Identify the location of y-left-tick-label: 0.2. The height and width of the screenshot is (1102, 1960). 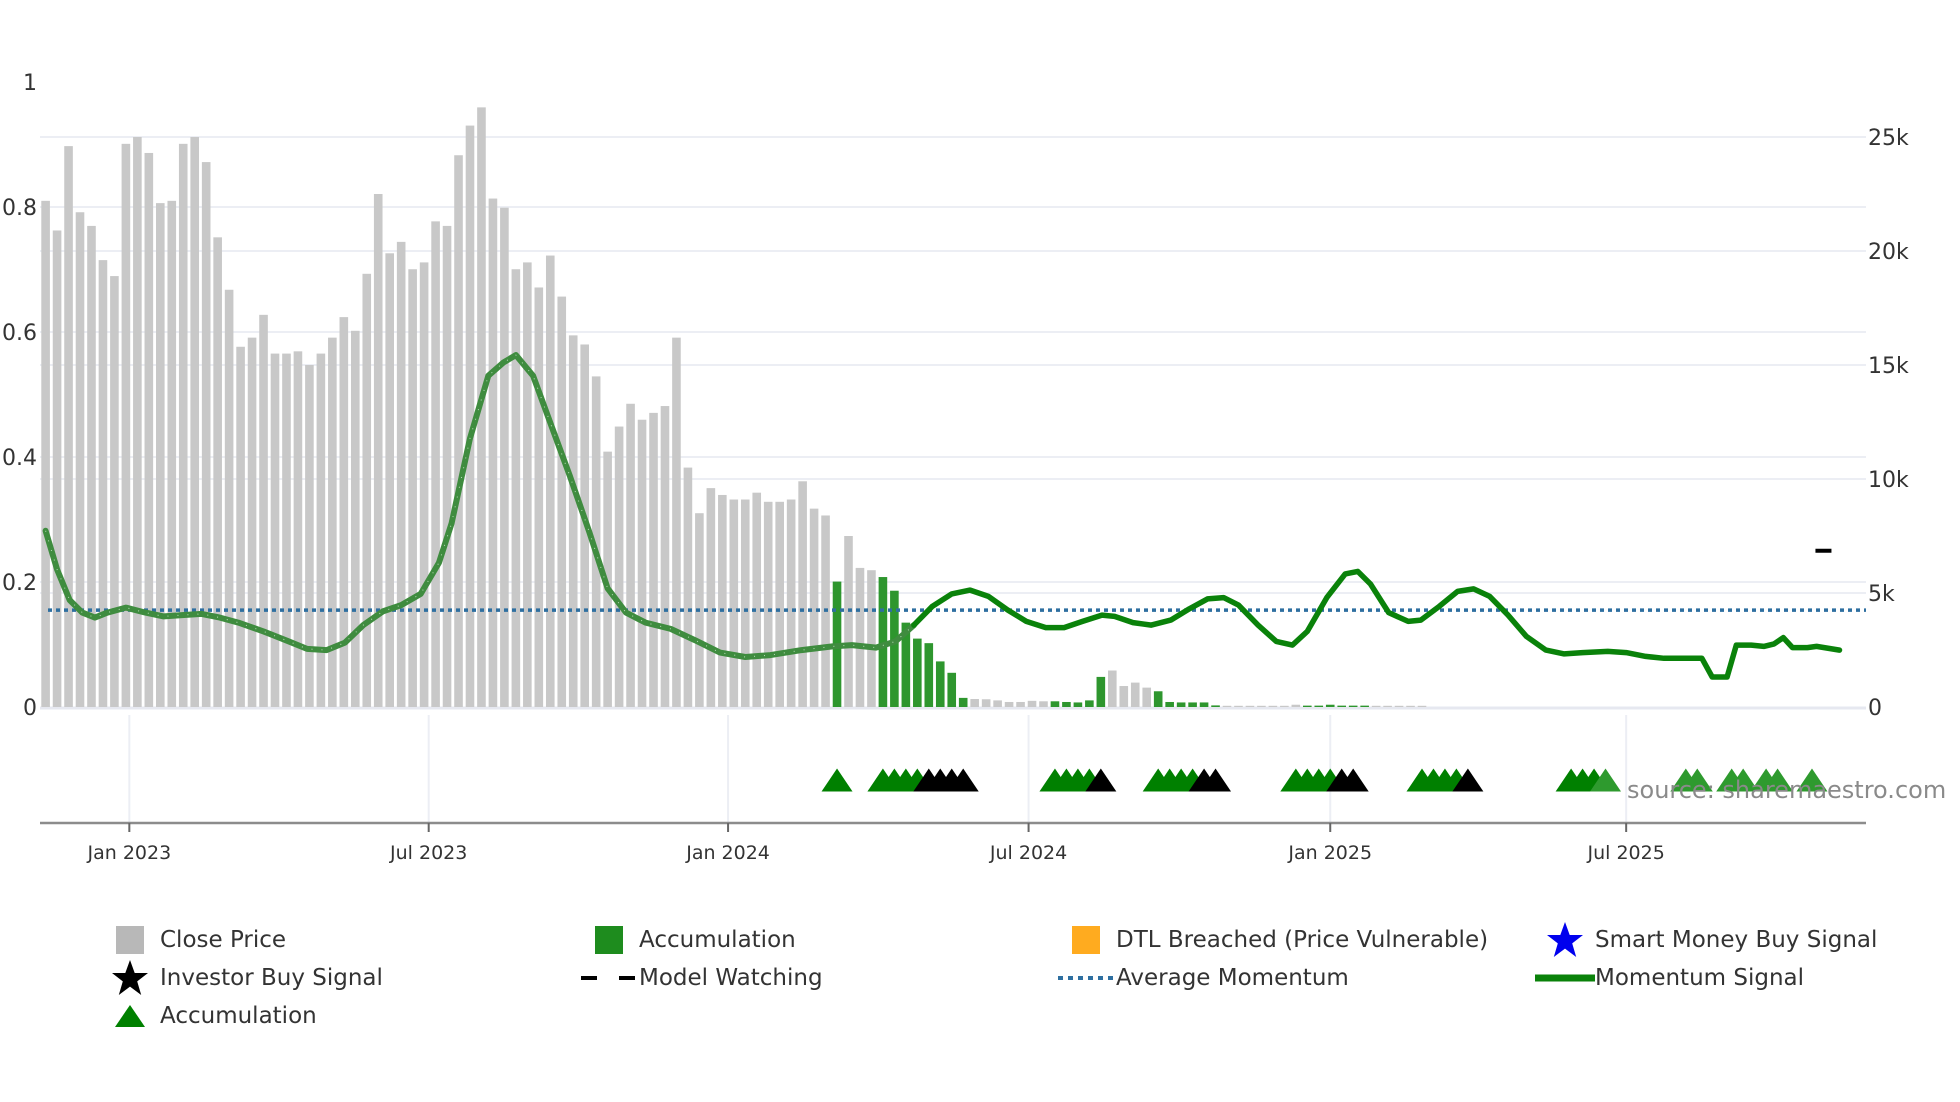
(19, 583).